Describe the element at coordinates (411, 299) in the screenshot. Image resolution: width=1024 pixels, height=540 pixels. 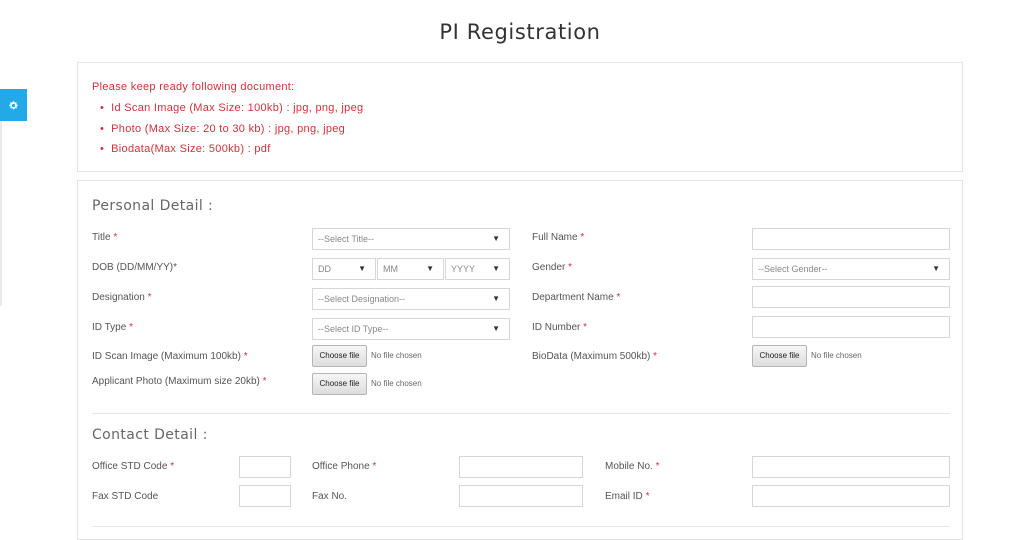
I see `designation-select: --Select Designation-- ▼` at that location.